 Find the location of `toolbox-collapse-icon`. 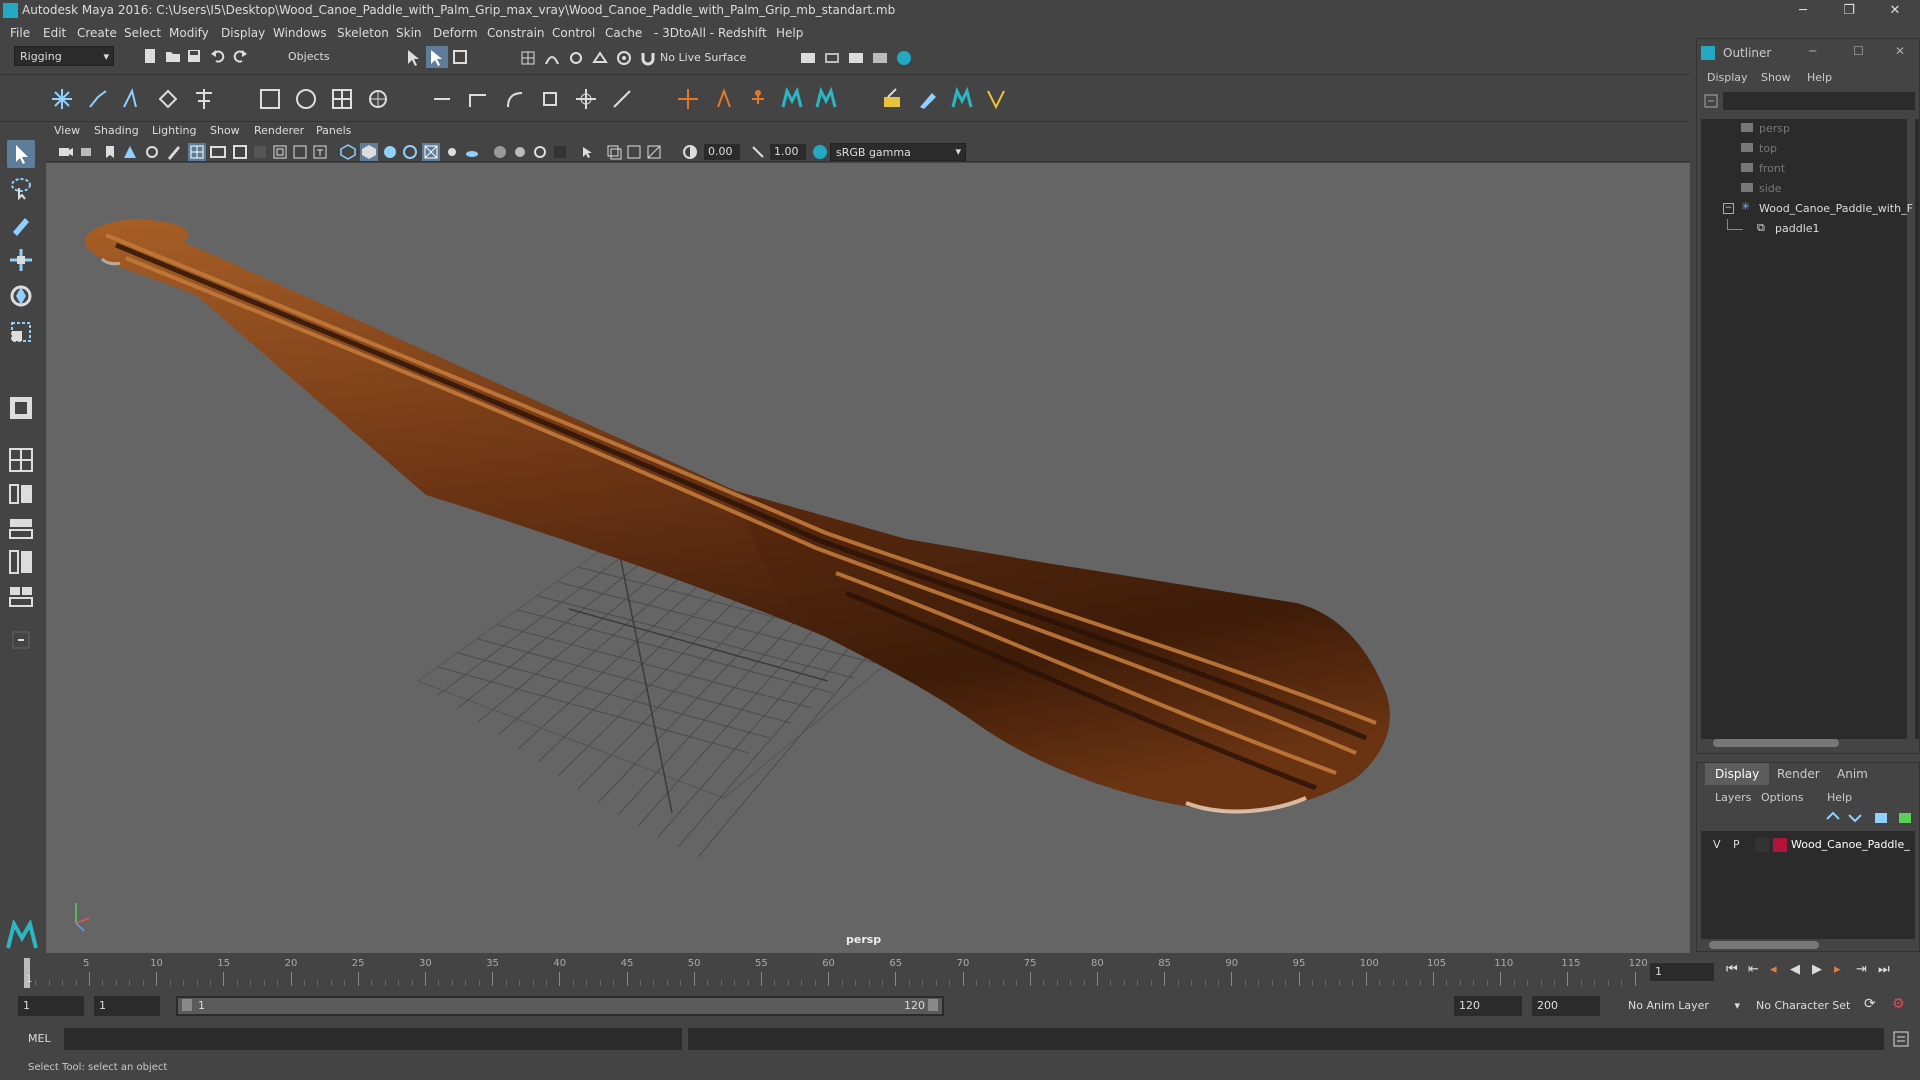

toolbox-collapse-icon is located at coordinates (21, 640).